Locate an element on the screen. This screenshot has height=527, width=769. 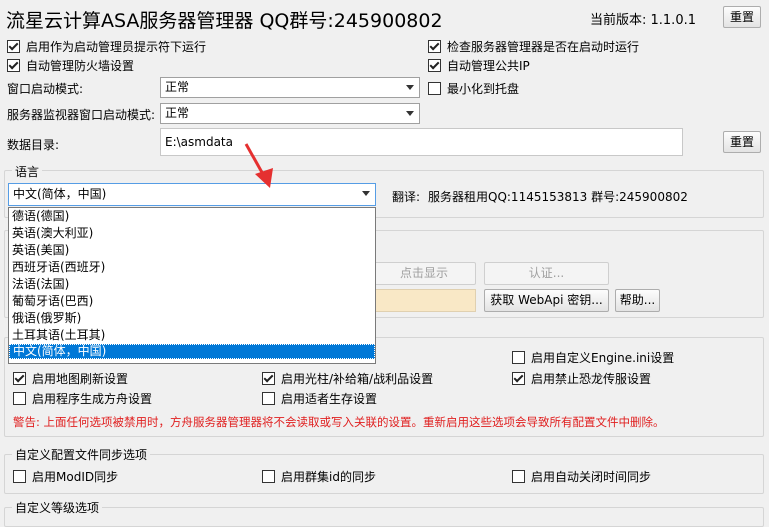
run-as-admin-checkbox: 启用作为启动管理员提示符下运行 is located at coordinates (106, 46).